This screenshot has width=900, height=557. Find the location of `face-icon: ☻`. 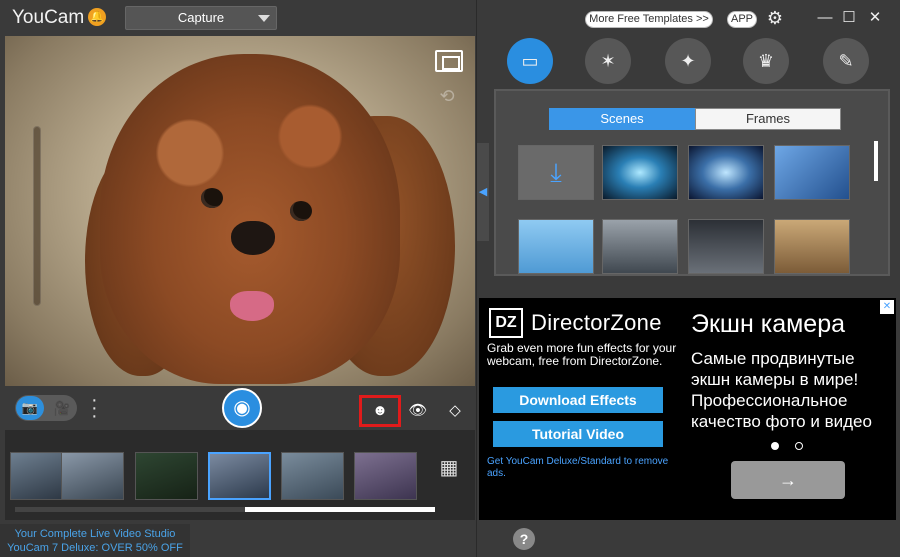

face-icon: ☻ is located at coordinates (380, 411).